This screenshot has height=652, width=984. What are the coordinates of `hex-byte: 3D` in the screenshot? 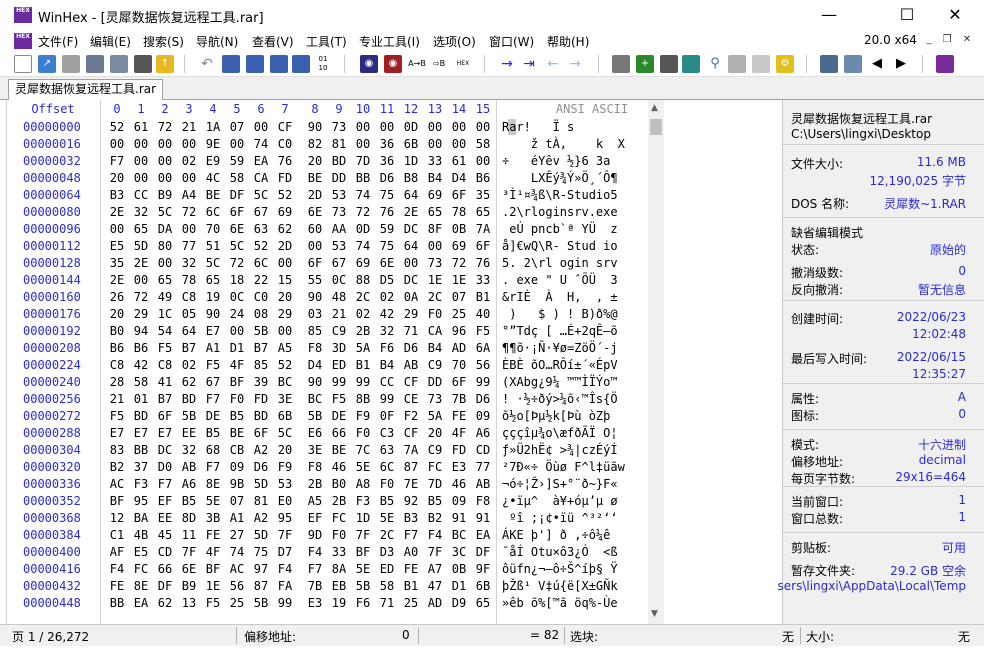 It's located at (339, 348).